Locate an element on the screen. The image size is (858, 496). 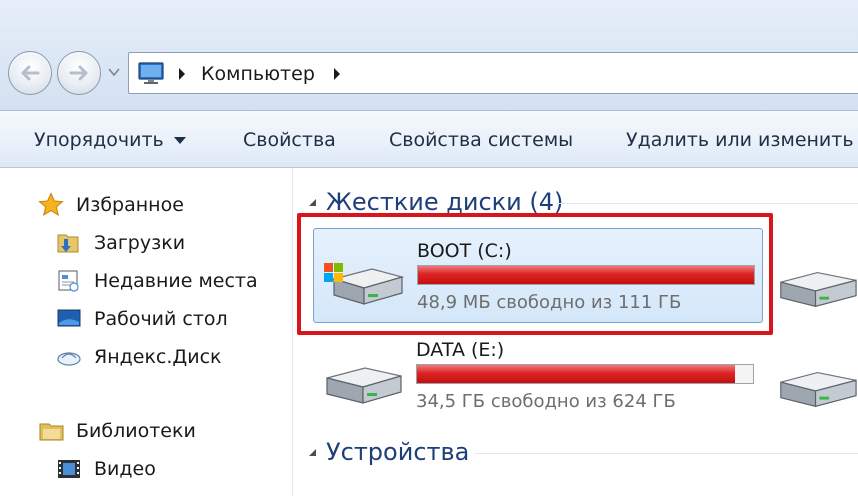
nav-item-yandex-disk: Яндекс.Диск is located at coordinates (146, 357).